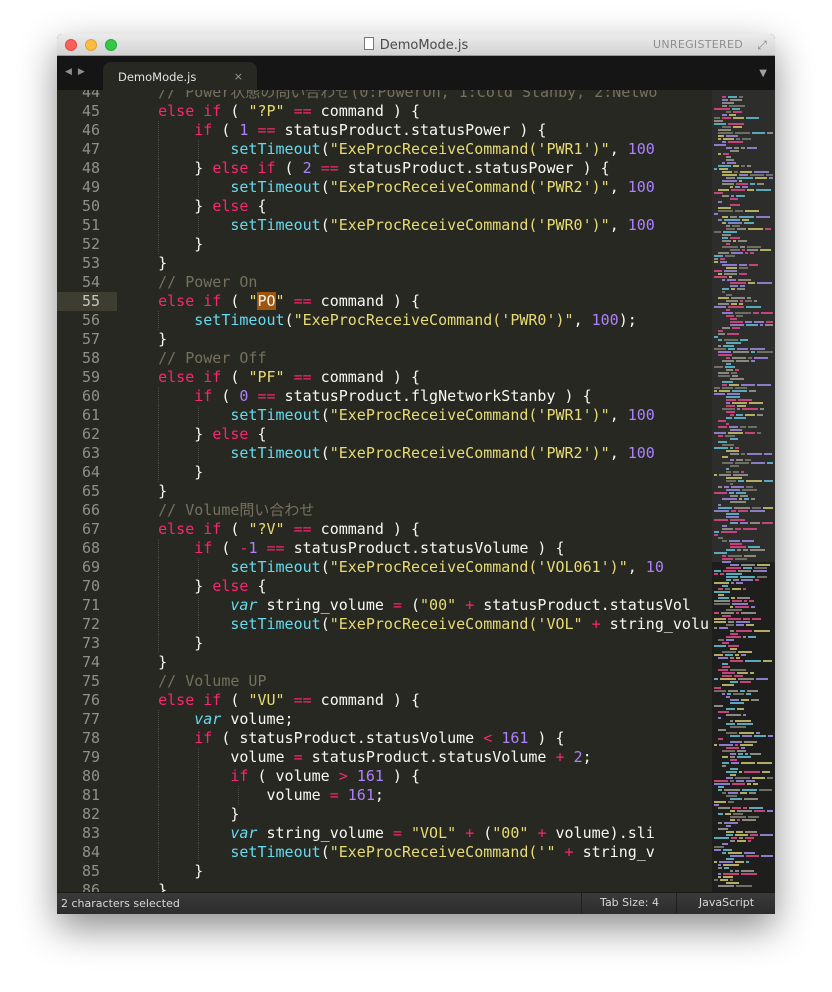  Describe the element at coordinates (629, 903) in the screenshot. I see `tab-size-button: Tab Size: 4` at that location.